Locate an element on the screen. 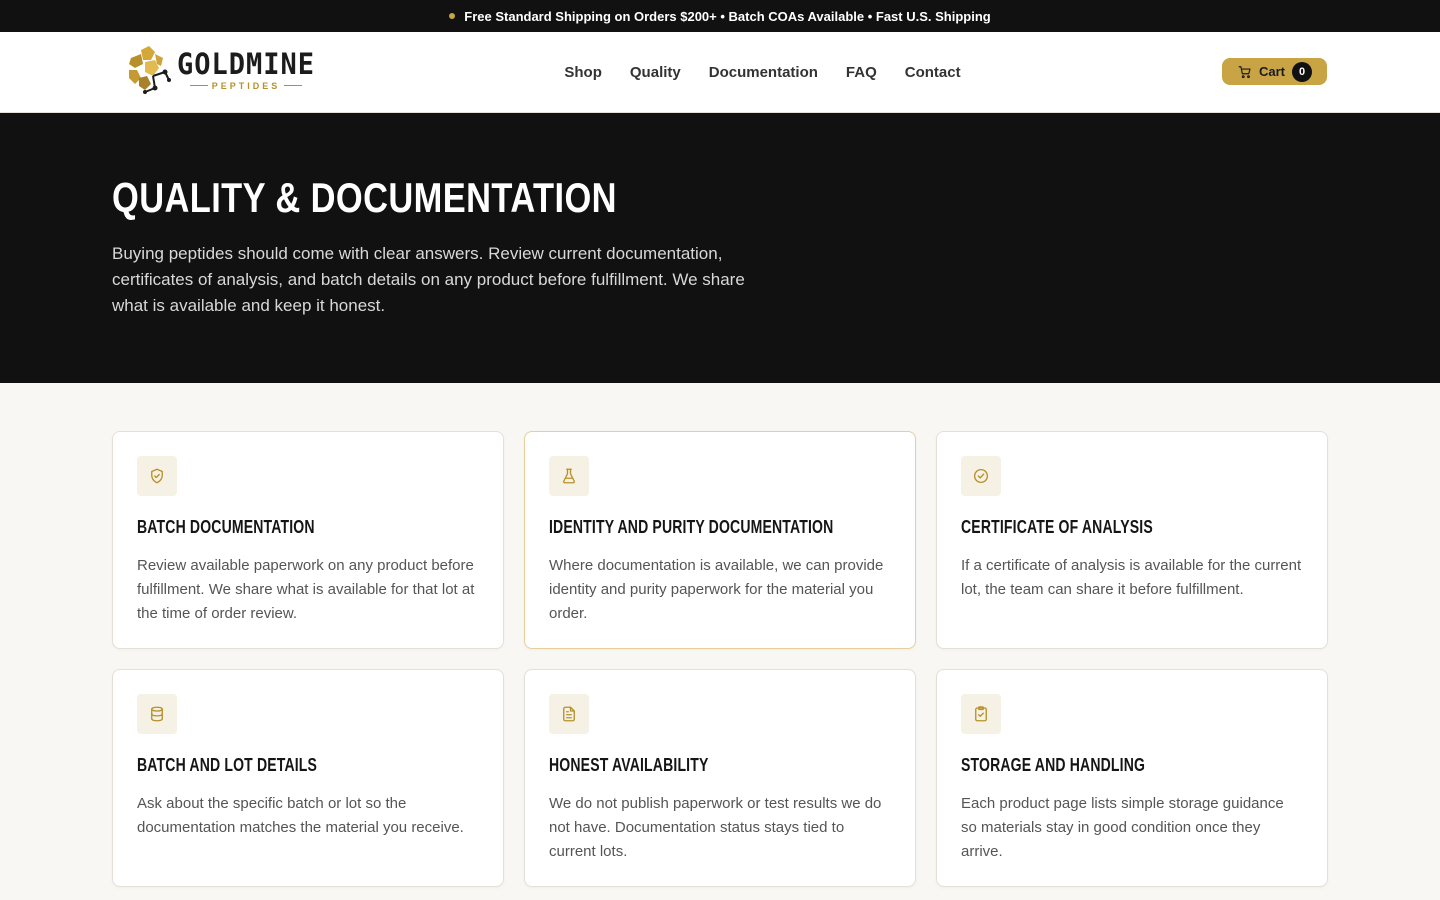 Image resolution: width=1440 pixels, height=900 pixels. feature-title: CERTIFICATE OF ANALYSIS is located at coordinates (1057, 527).